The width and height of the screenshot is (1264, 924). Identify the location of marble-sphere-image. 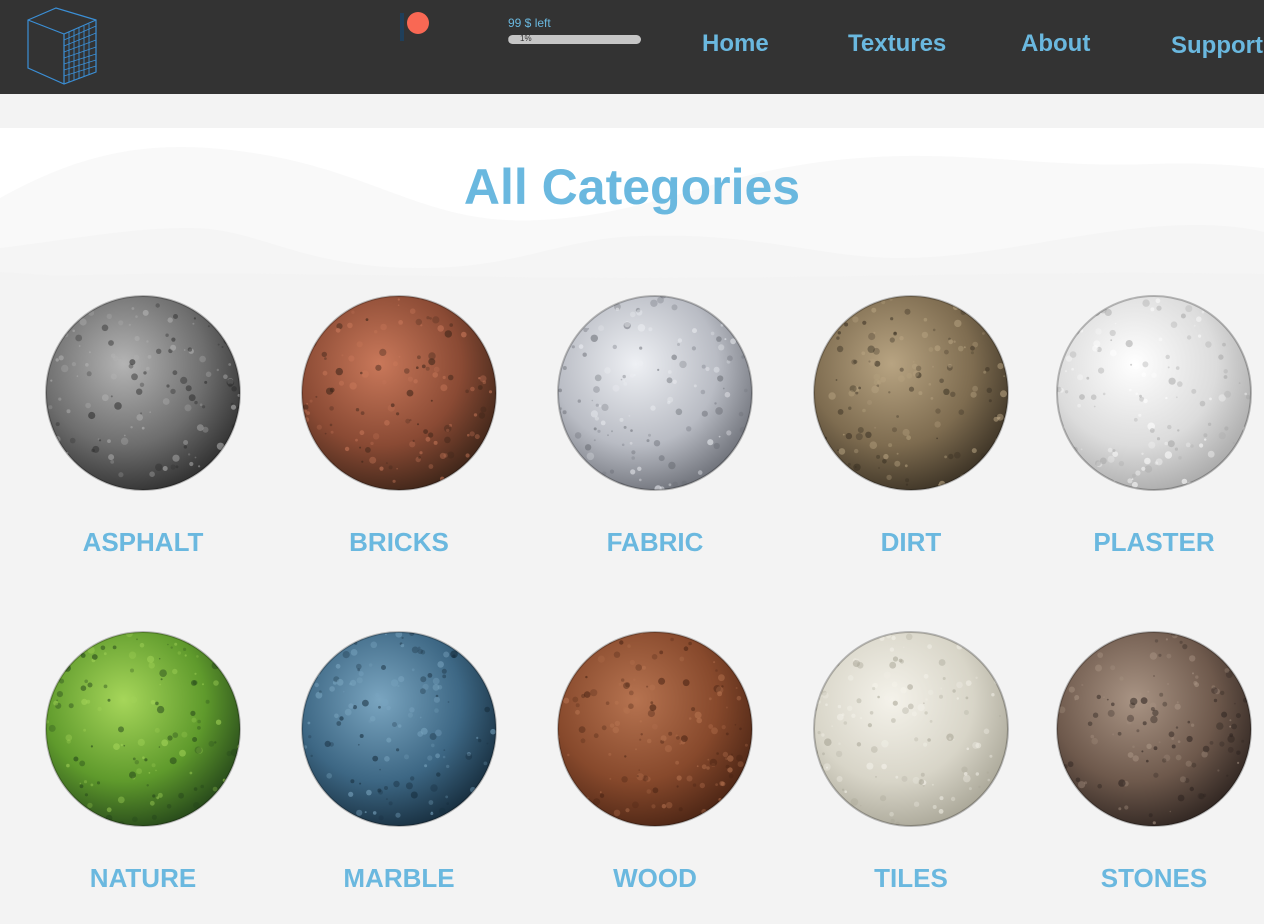
(399, 729).